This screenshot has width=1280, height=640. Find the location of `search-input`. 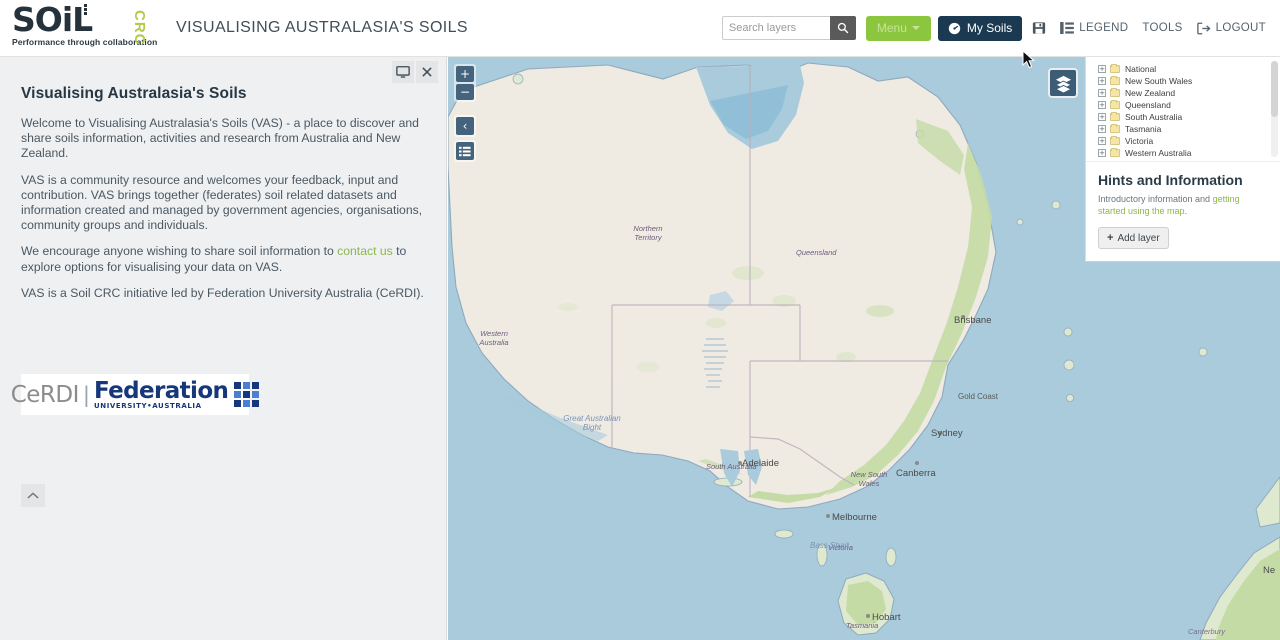

search-input is located at coordinates (775, 28).